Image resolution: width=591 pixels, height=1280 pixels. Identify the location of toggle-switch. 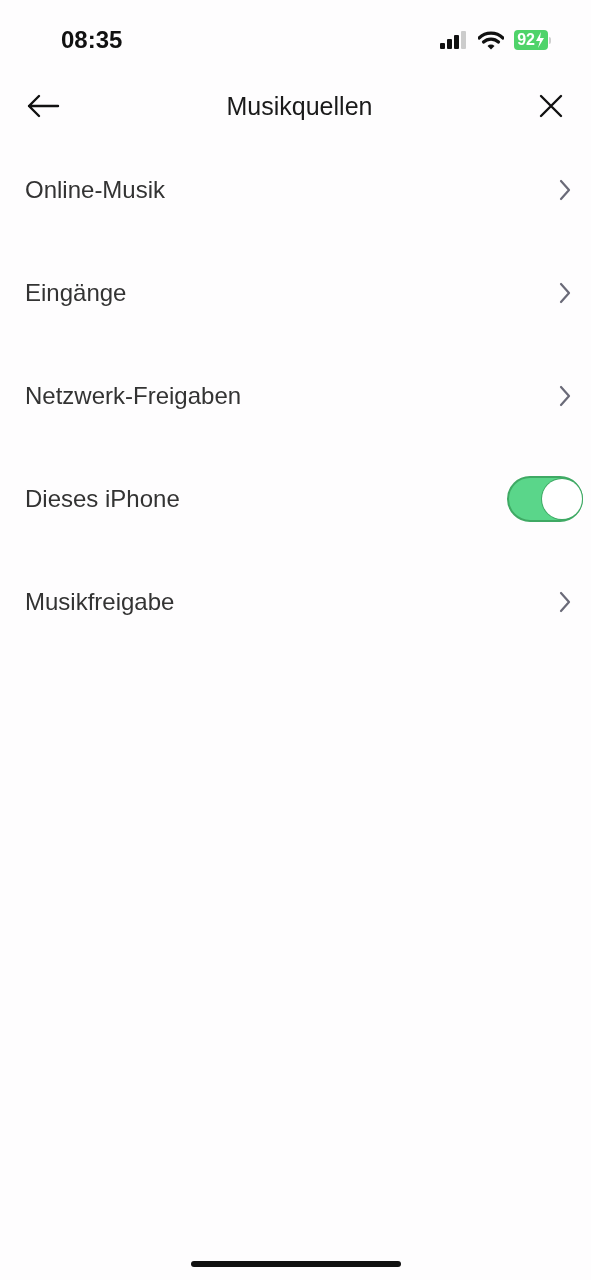
(545, 498).